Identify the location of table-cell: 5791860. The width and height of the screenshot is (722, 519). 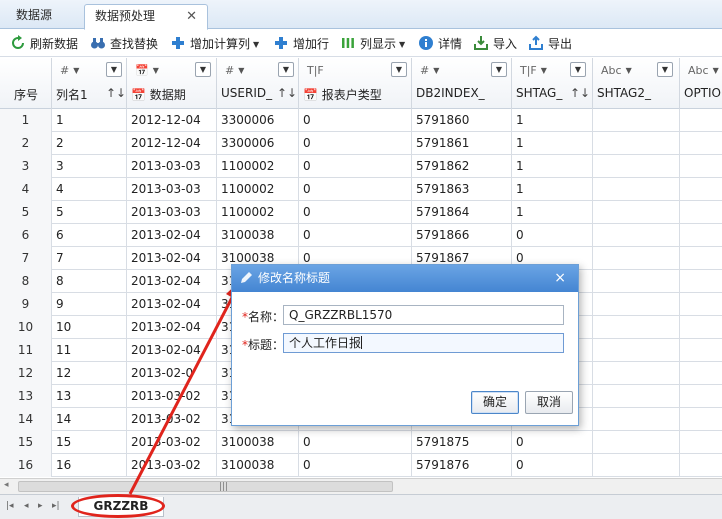
(462, 120).